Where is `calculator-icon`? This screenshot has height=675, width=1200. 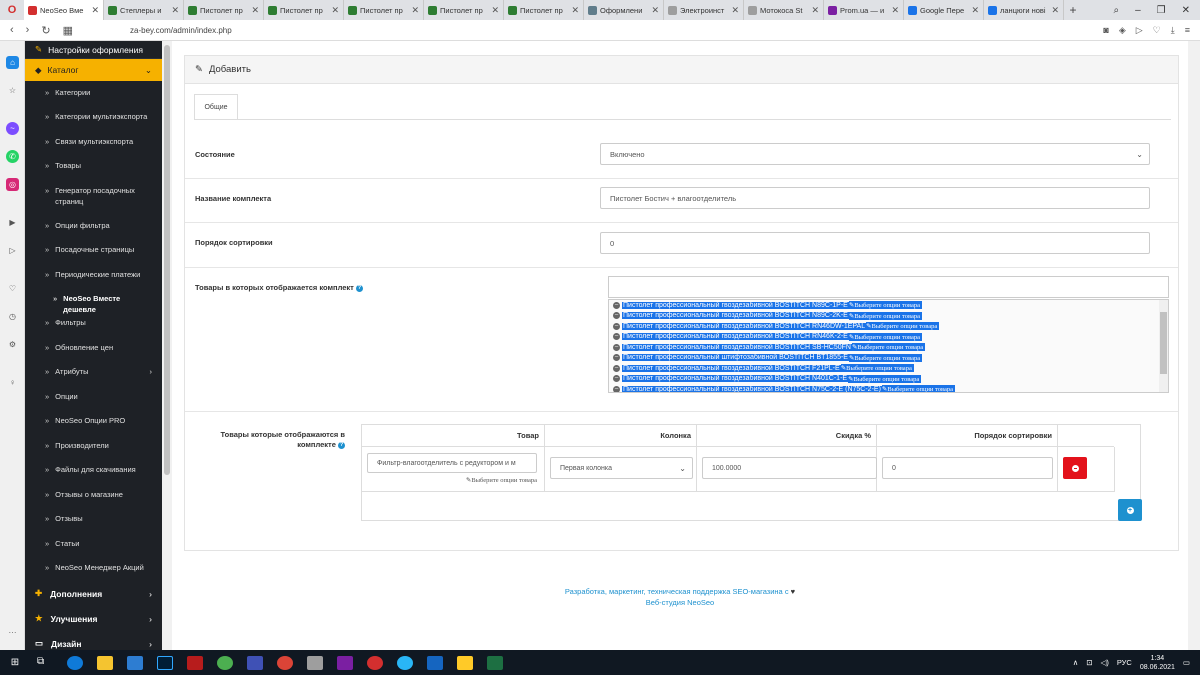 calculator-icon is located at coordinates (435, 662).